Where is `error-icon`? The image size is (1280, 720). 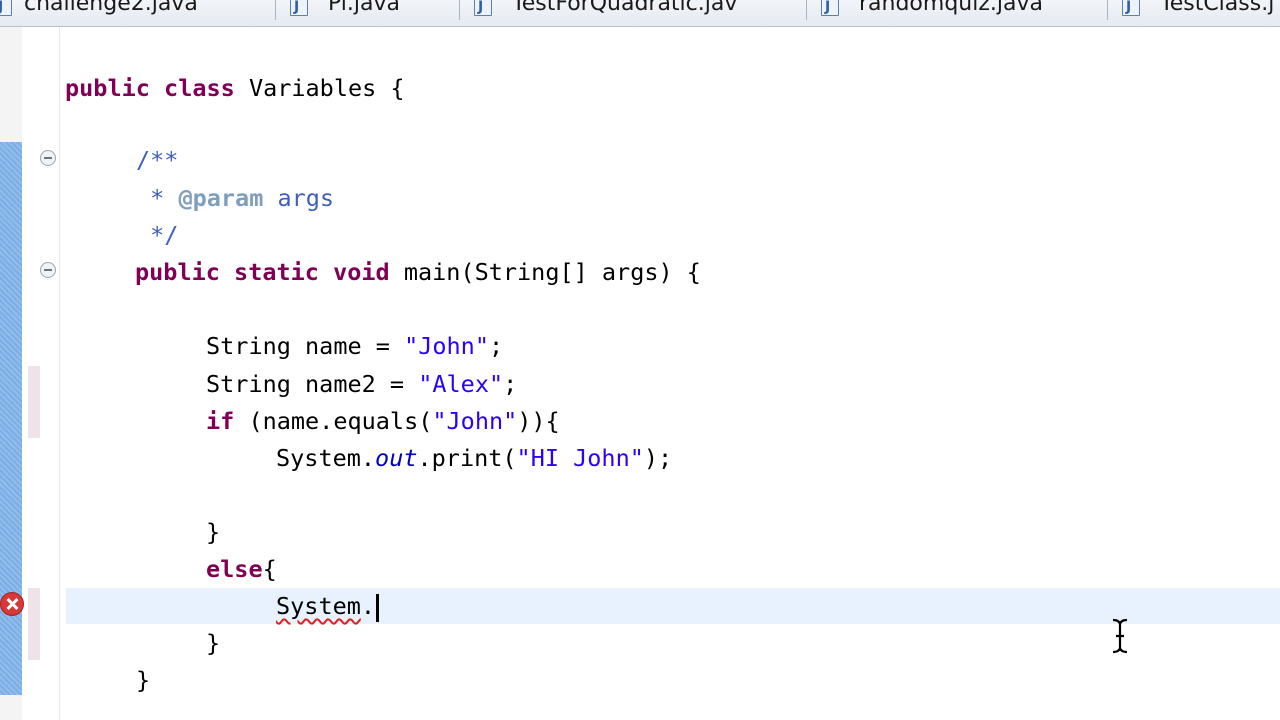 error-icon is located at coordinates (12, 604).